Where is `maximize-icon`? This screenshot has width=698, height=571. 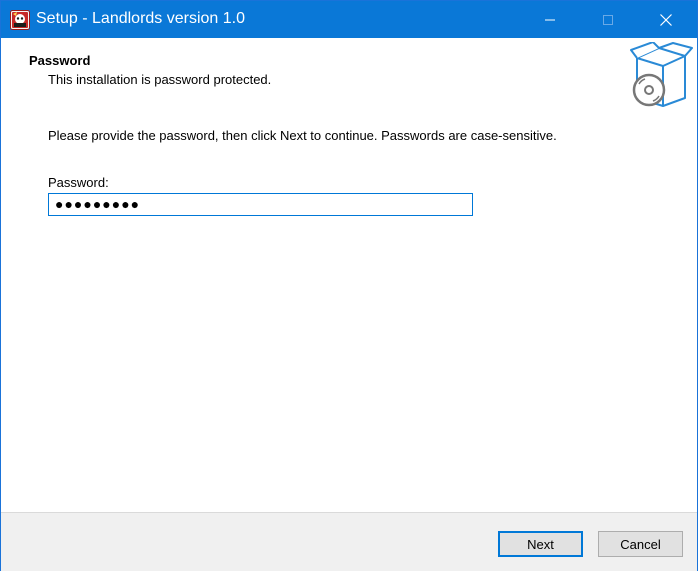 maximize-icon is located at coordinates (608, 19).